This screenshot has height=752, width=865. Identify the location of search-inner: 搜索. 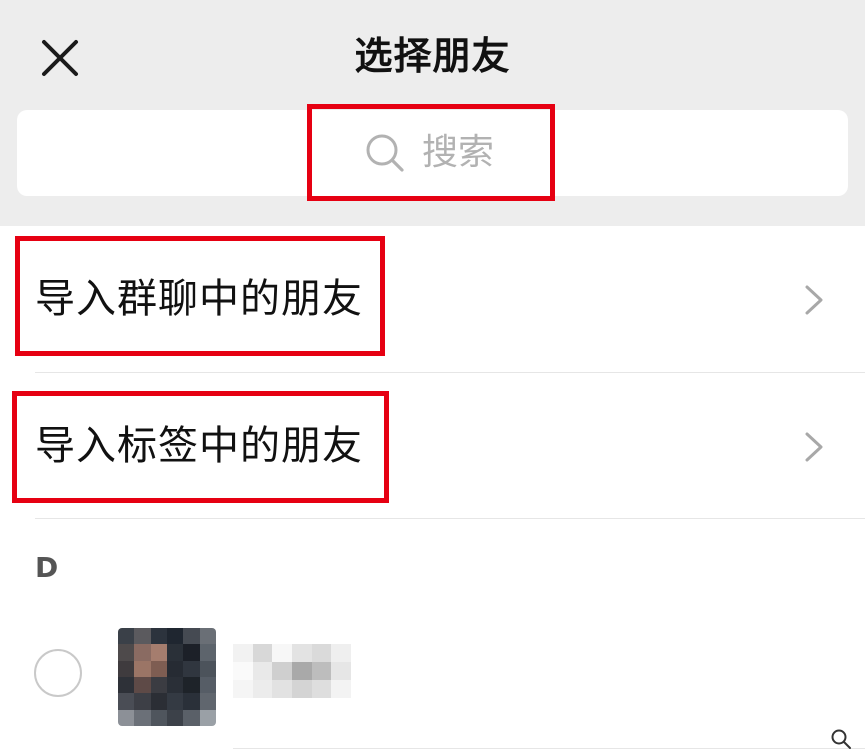
(429, 153).